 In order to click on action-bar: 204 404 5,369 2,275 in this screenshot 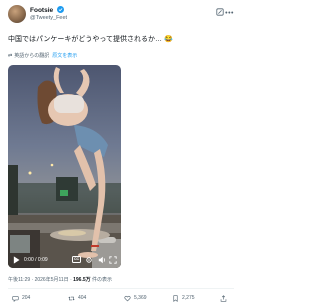, I will do `click(121, 298)`.